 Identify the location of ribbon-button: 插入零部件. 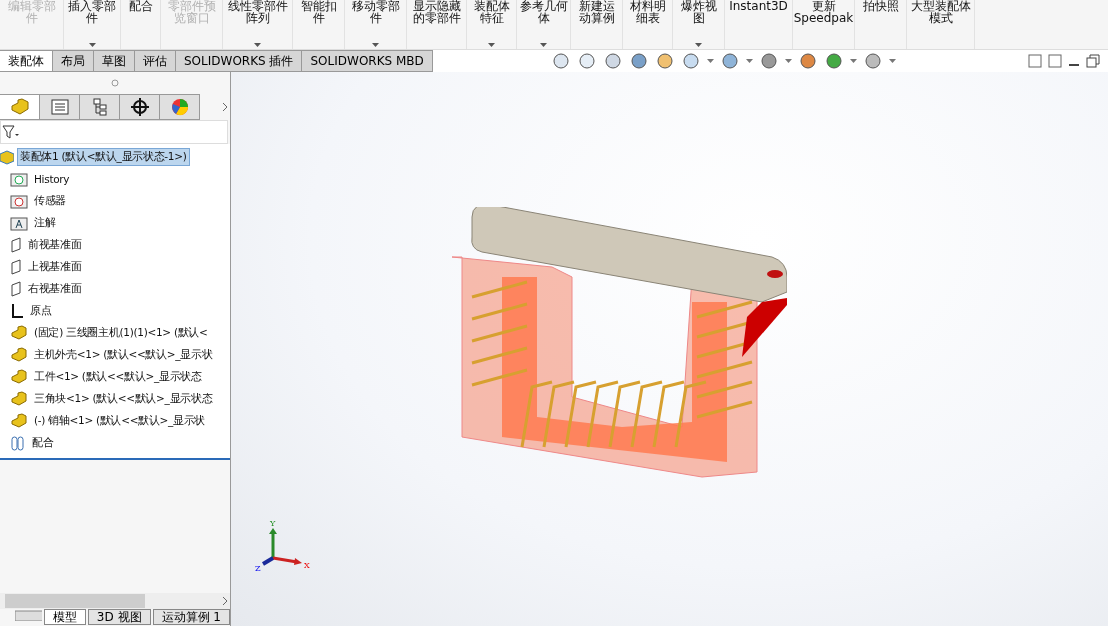
(92, 12).